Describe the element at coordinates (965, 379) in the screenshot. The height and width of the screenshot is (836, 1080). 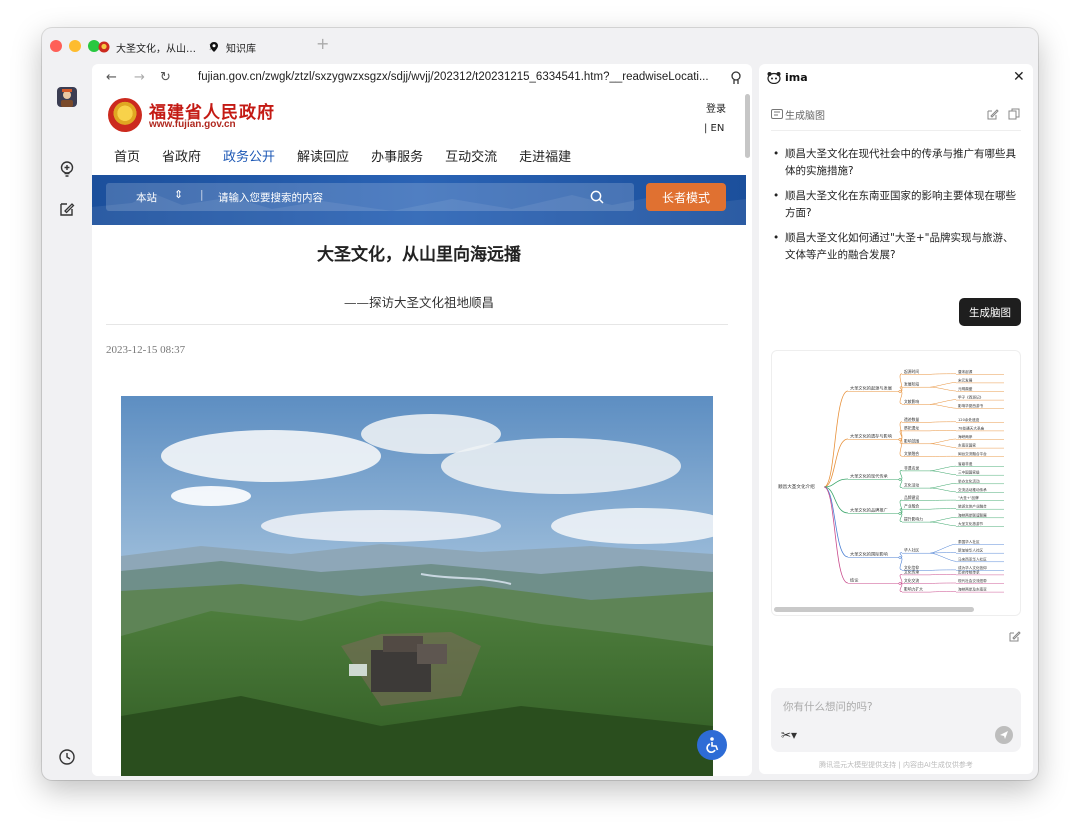
I see `mindmap-leaf: 宋元发展` at that location.